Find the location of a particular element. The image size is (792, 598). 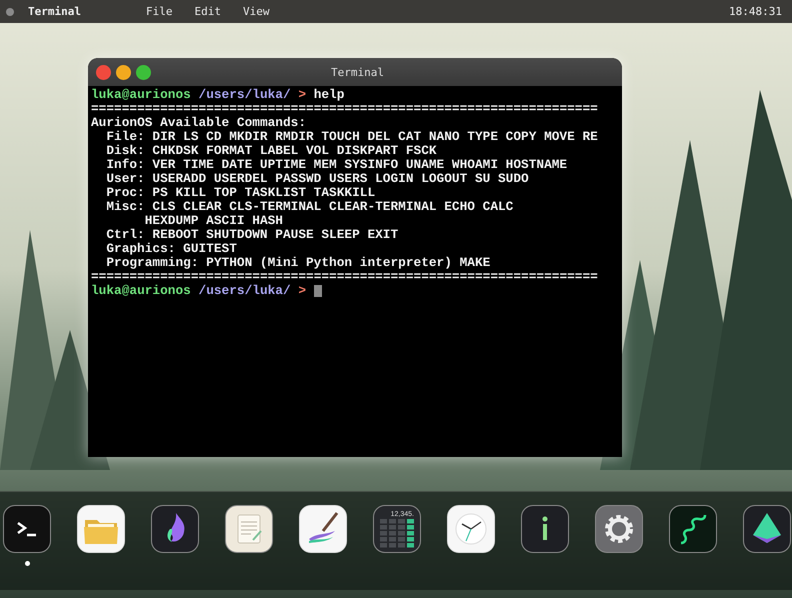

menu-dot-icon is located at coordinates (10, 12).